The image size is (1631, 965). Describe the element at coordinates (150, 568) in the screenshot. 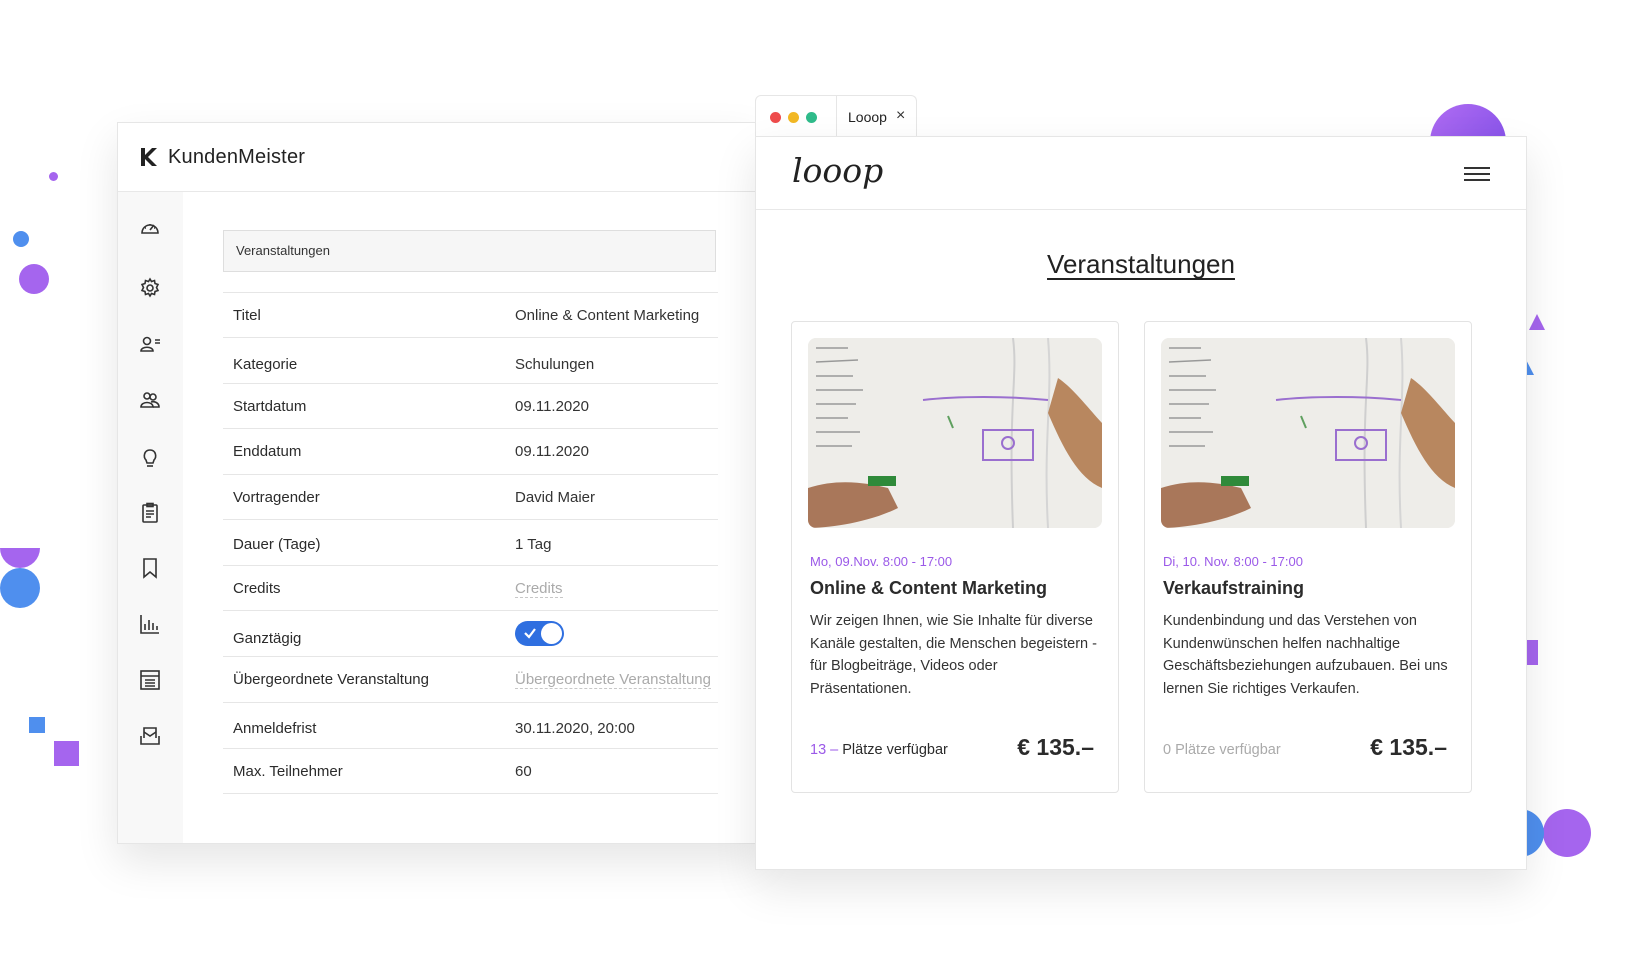

I see `bookmark-icon` at that location.